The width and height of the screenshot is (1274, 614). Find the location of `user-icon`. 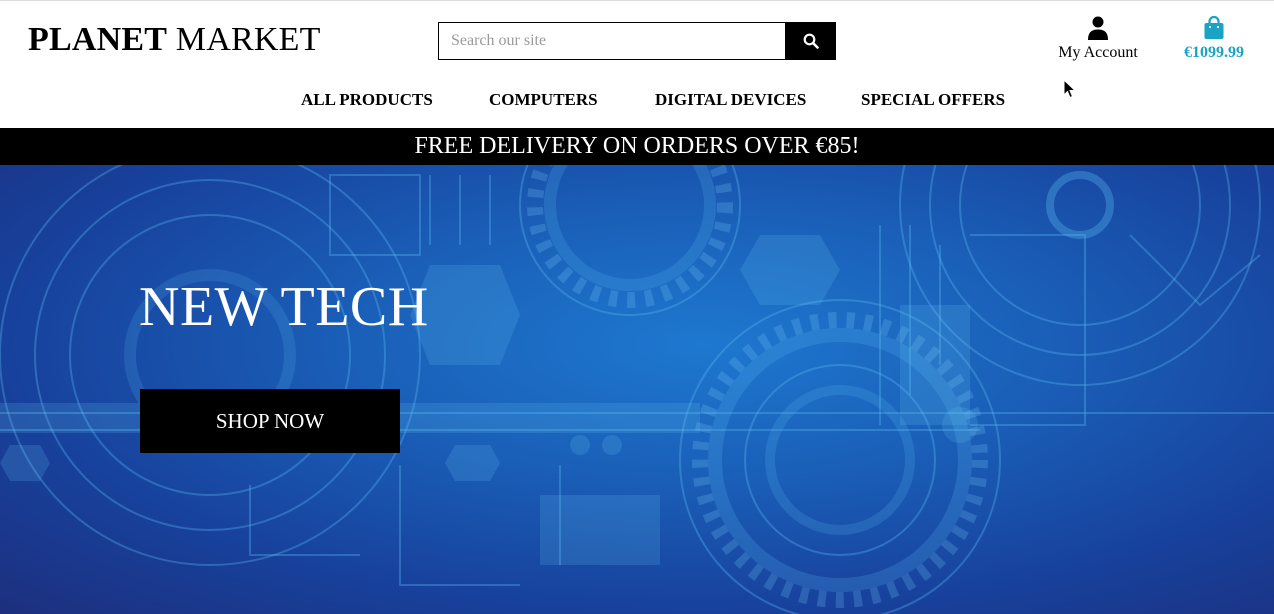

user-icon is located at coordinates (1098, 28).